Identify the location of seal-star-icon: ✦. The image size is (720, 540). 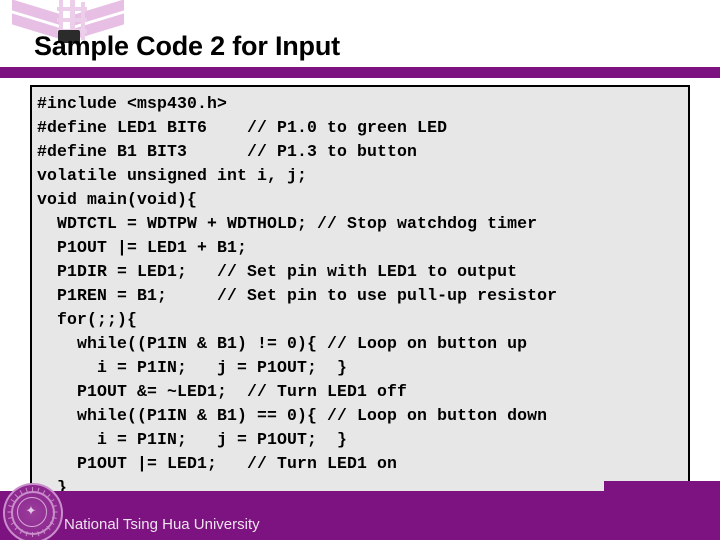
(31, 510).